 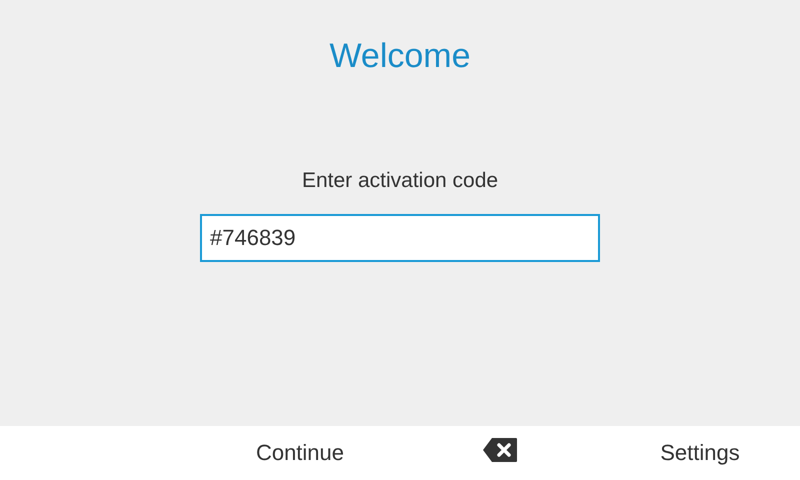 What do you see at coordinates (400, 56) in the screenshot?
I see `welcome-title: Welcome` at bounding box center [400, 56].